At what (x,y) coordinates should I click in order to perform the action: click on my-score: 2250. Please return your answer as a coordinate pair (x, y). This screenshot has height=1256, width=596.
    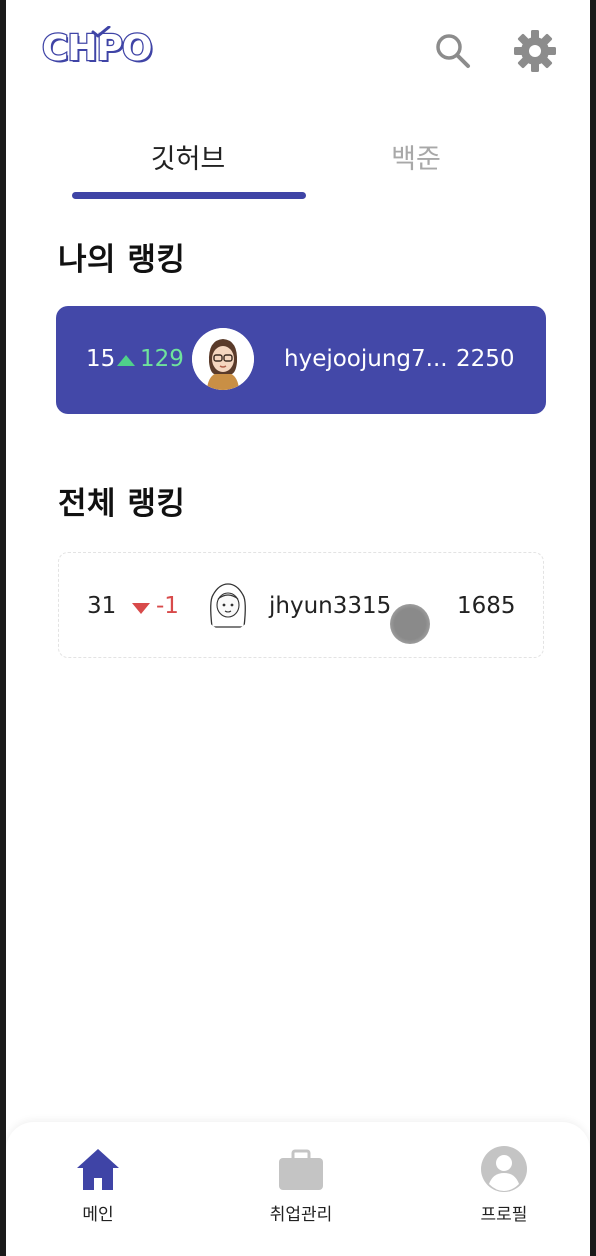
    Looking at the image, I should click on (485, 359).